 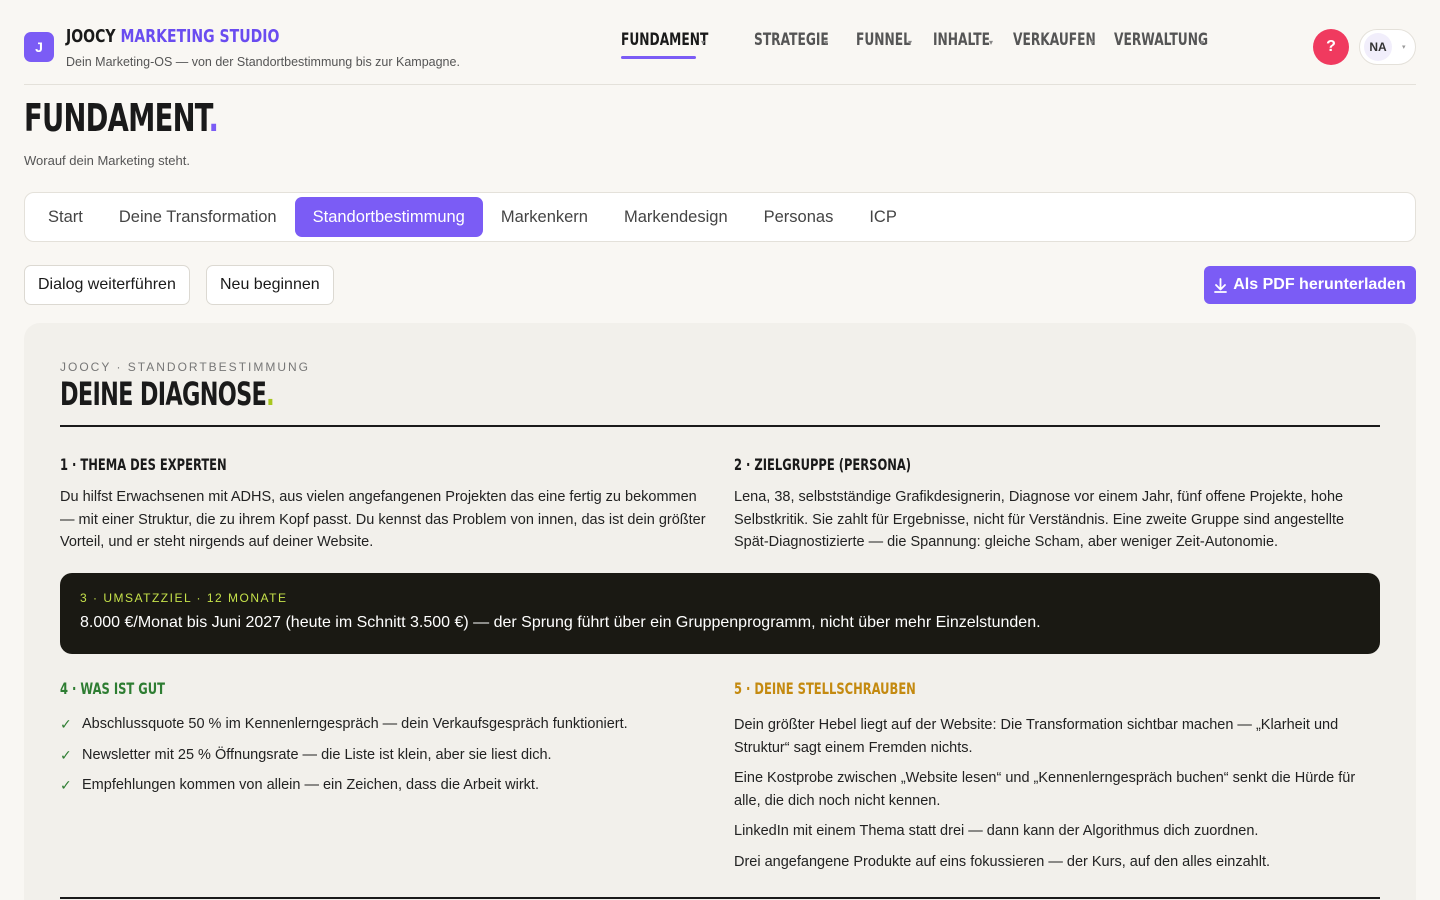 I want to click on brand-part2: MARKETING STUDIO, so click(x=200, y=36).